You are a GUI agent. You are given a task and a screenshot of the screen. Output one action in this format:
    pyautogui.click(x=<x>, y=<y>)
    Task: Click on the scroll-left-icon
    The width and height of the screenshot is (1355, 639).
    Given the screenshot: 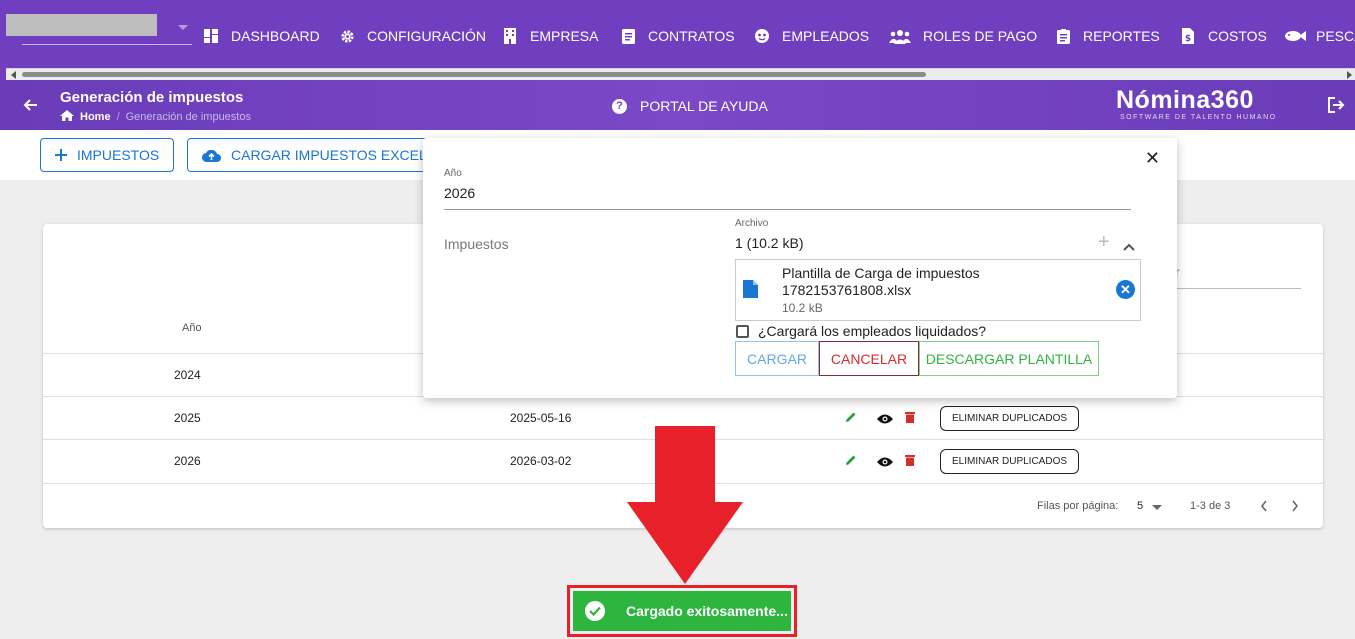 What is the action you would take?
    pyautogui.click(x=13, y=75)
    